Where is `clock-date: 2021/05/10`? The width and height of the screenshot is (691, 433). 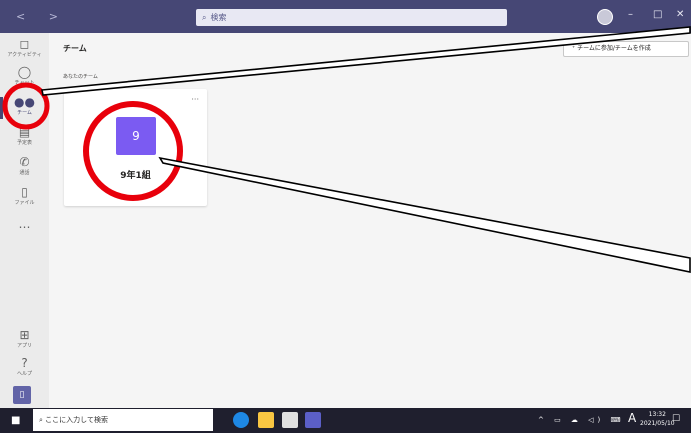
clock-date: 2021/05/10 is located at coordinates (657, 423).